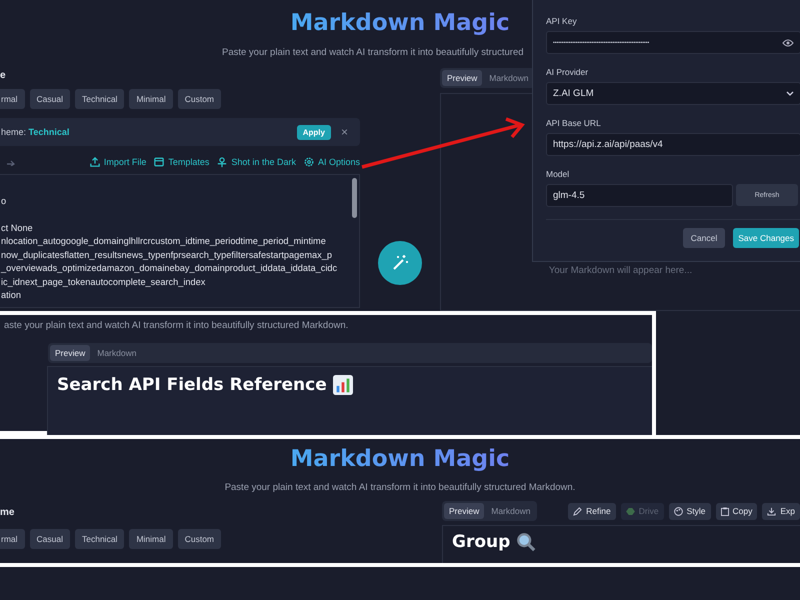 The width and height of the screenshot is (800, 600). Describe the element at coordinates (11, 295) in the screenshot. I see `editor-line: ation` at that location.